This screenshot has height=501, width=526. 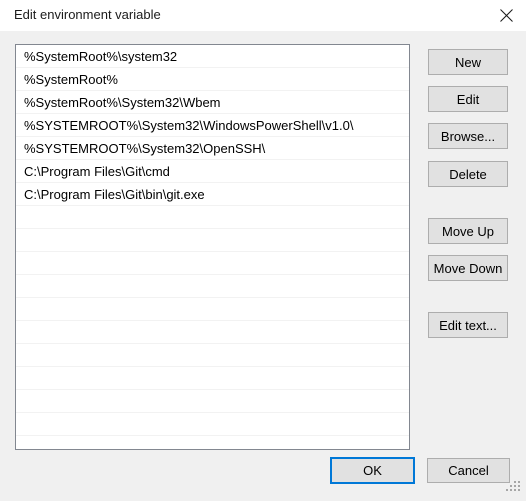 What do you see at coordinates (87, 14) in the screenshot?
I see `window-title: Edit environment variable` at bounding box center [87, 14].